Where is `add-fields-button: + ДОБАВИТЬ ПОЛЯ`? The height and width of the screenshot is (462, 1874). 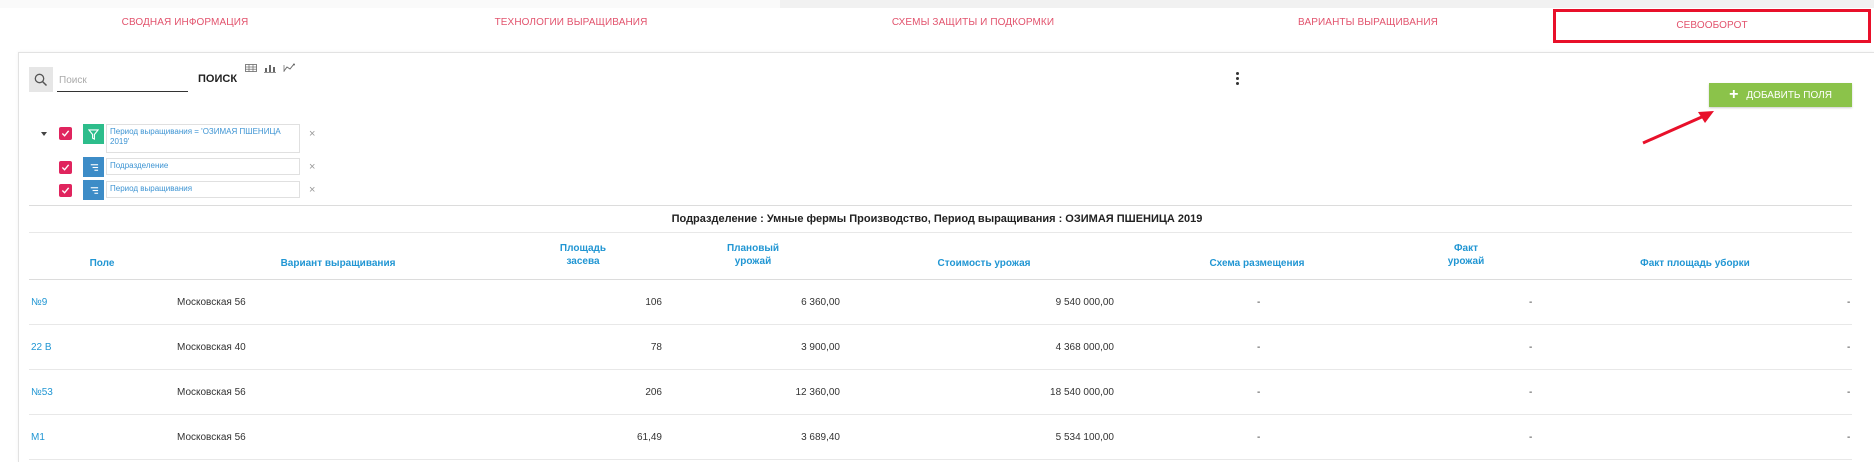 add-fields-button: + ДОБАВИТЬ ПОЛЯ is located at coordinates (1780, 95).